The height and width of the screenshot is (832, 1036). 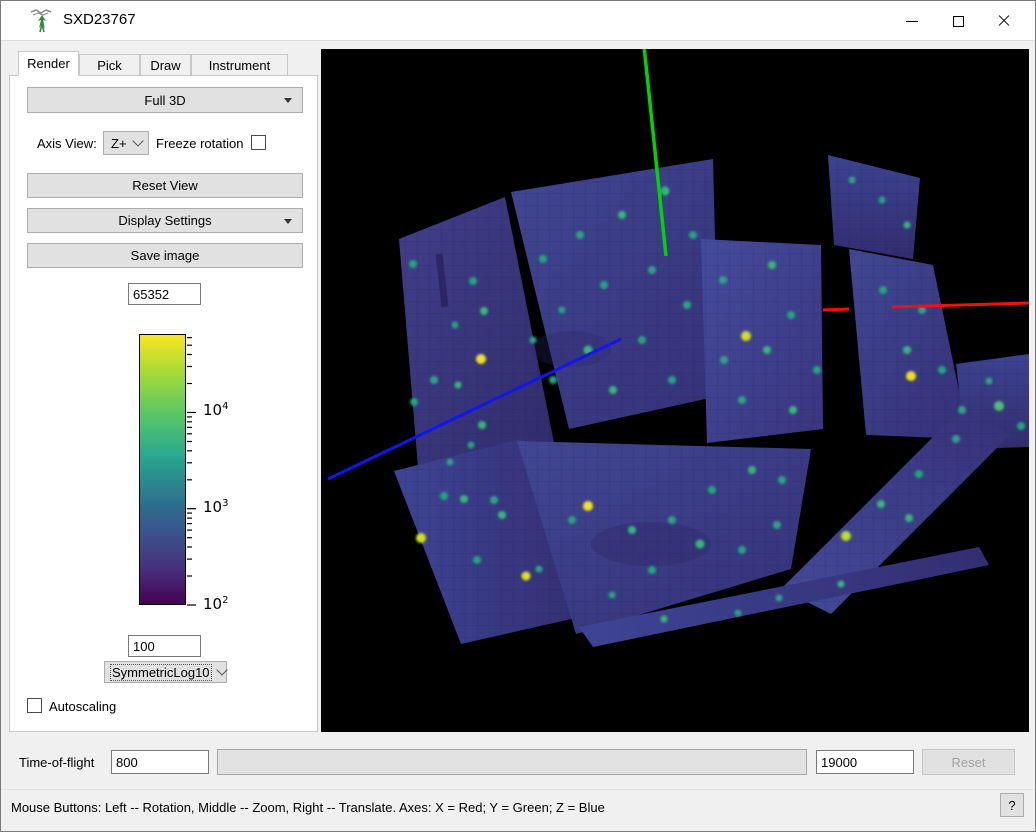 I want to click on window-title: SXD23767, so click(x=99, y=19).